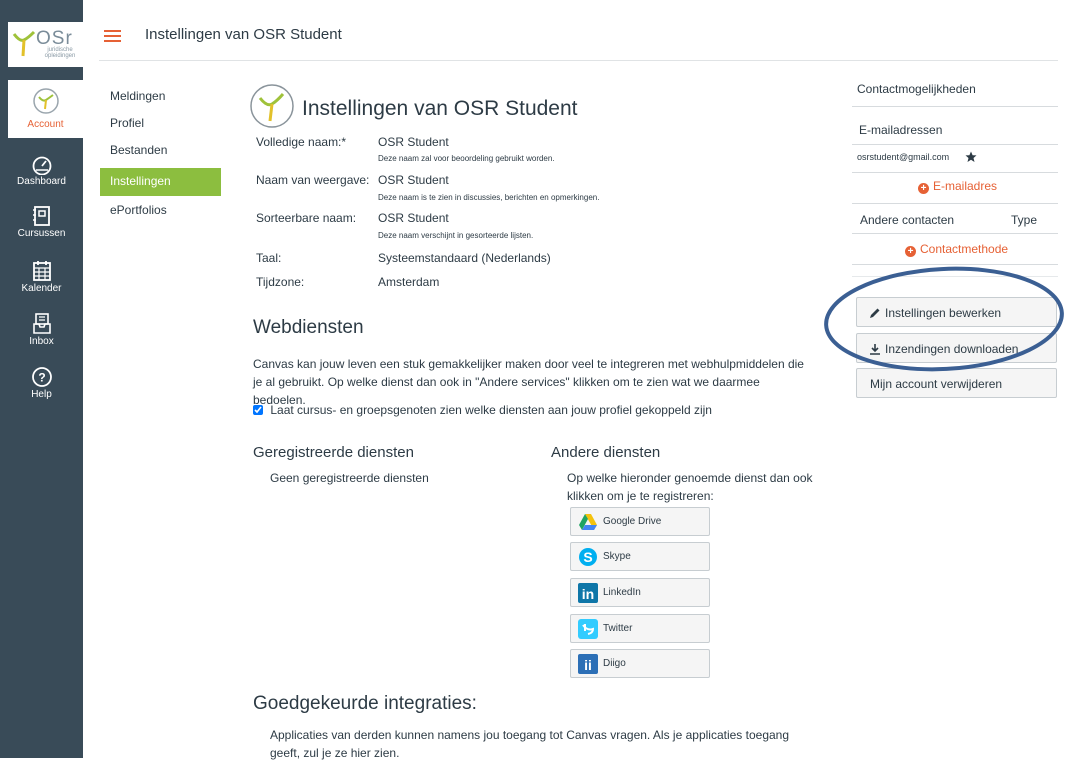 The width and height of the screenshot is (1067, 762). Describe the element at coordinates (45, 44) in the screenshot. I see `osr-logo: OSr juridische opleidingen` at that location.